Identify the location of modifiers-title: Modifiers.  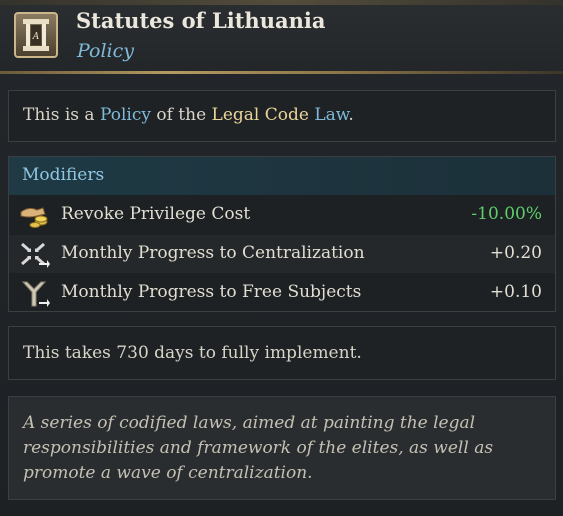
(63, 175).